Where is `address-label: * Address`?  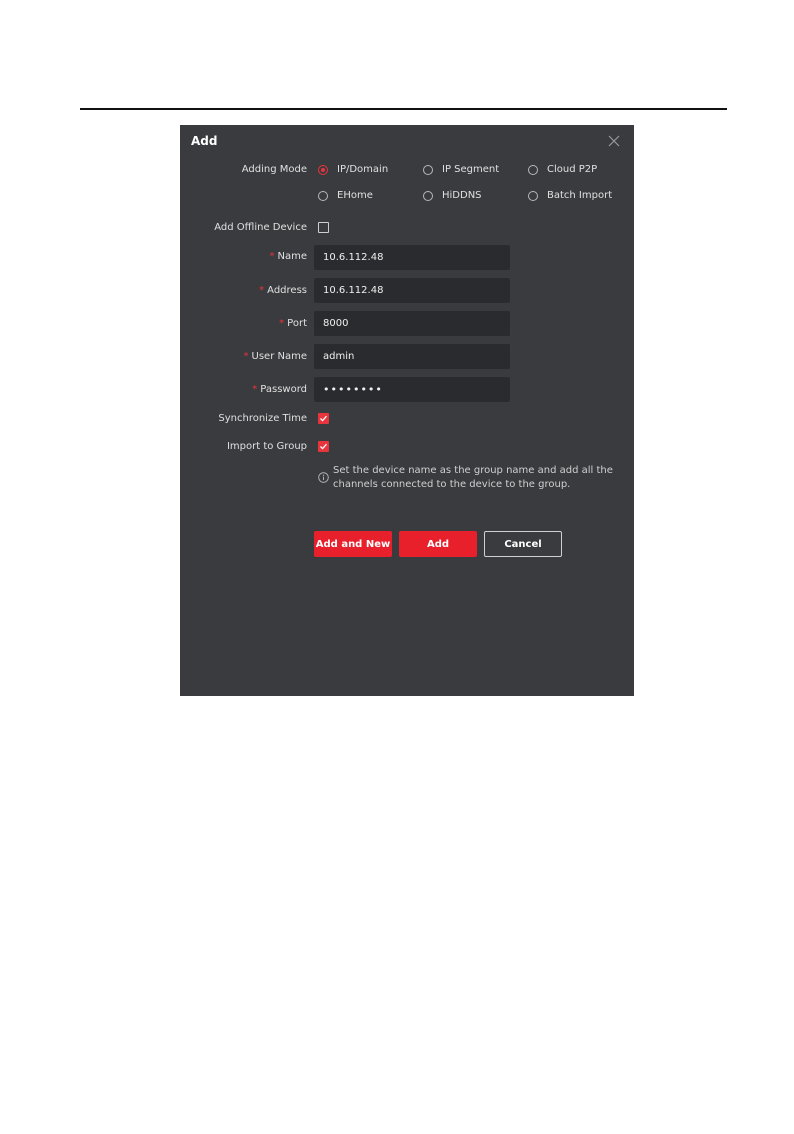
address-label: * Address is located at coordinates (283, 290).